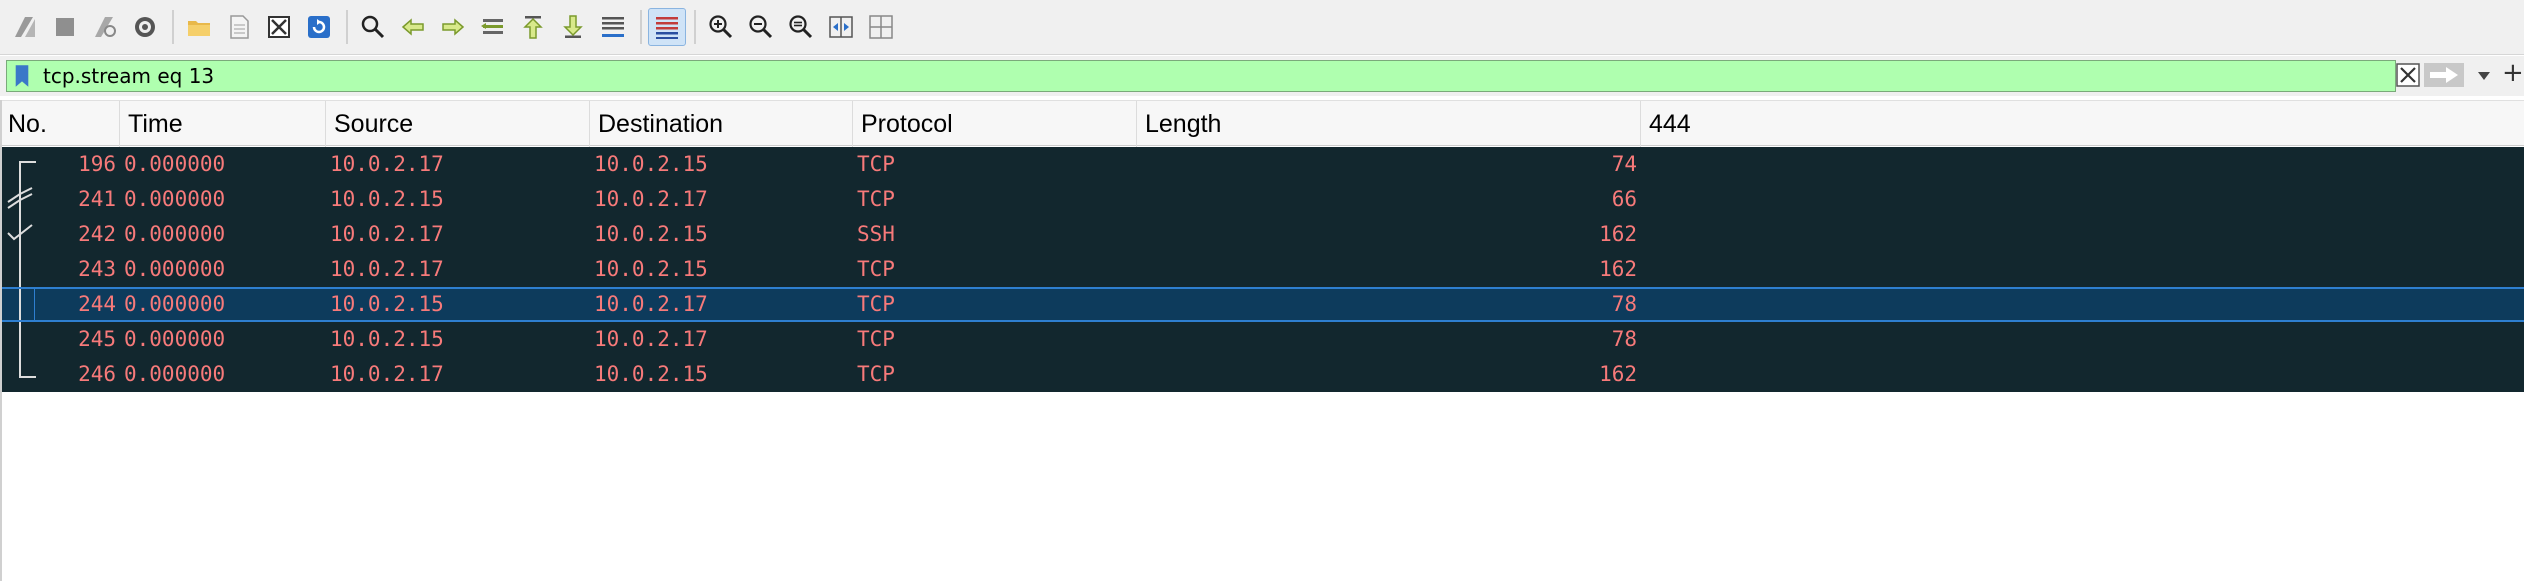  I want to click on add-filter-button: +, so click(2513, 73).